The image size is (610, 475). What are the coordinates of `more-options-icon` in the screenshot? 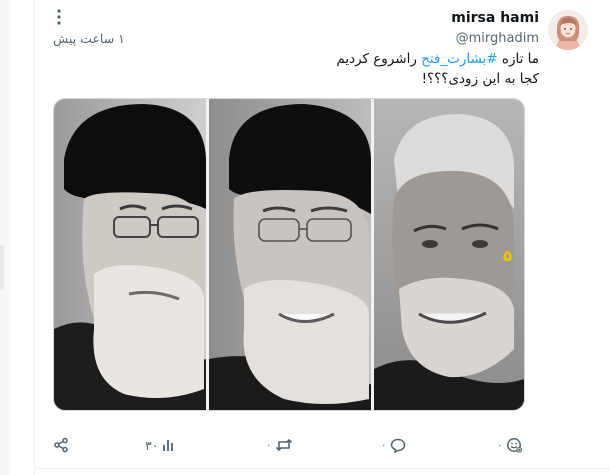 It's located at (59, 17).